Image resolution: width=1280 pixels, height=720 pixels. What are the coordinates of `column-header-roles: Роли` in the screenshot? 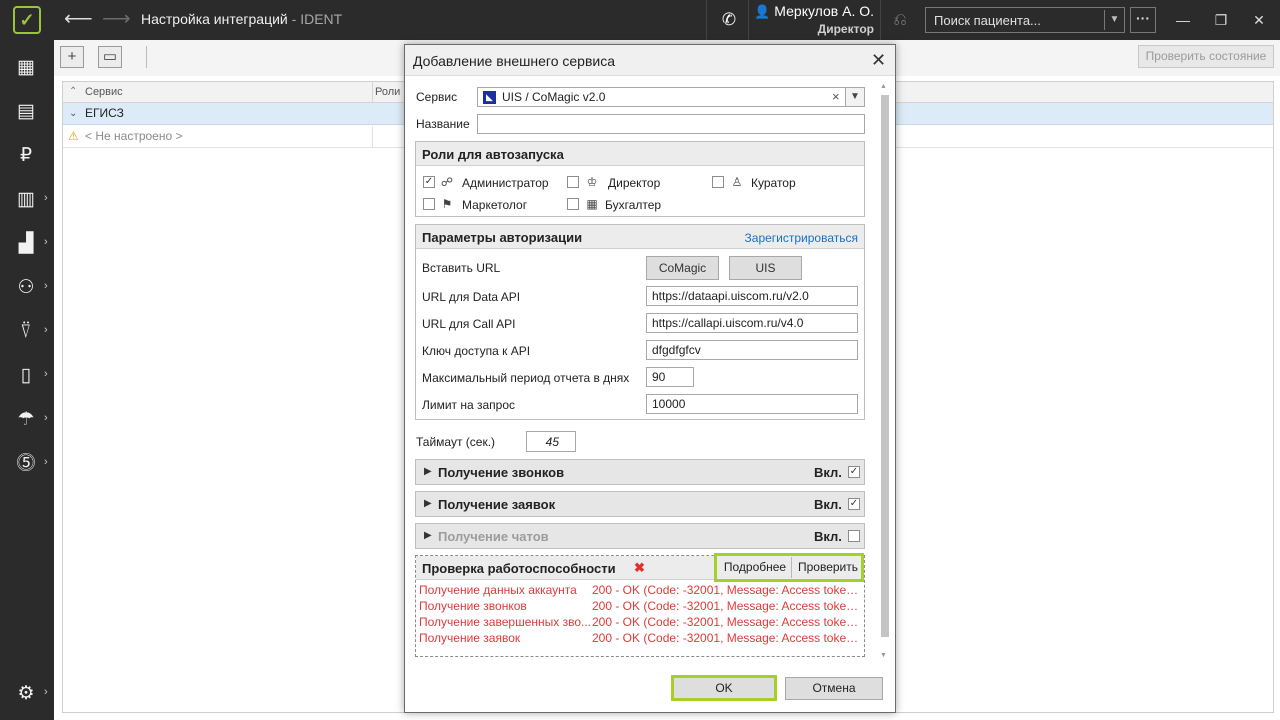 It's located at (387, 92).